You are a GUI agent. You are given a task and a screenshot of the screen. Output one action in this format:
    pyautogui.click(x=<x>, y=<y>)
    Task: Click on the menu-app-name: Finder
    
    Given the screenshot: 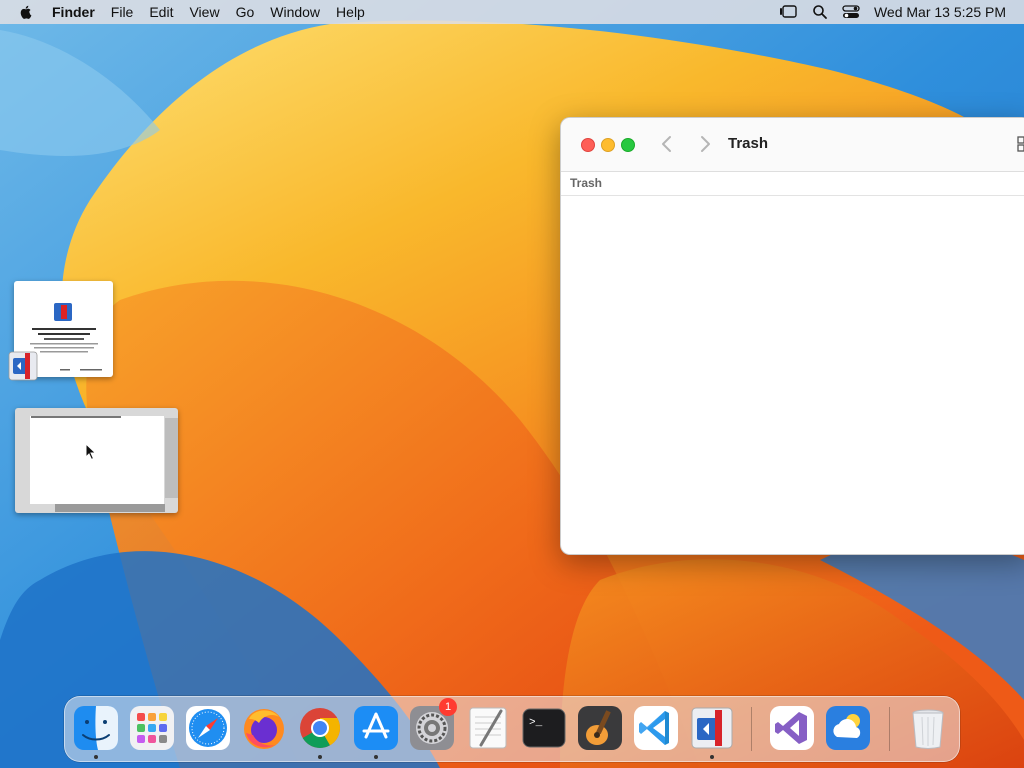 What is the action you would take?
    pyautogui.click(x=73, y=12)
    